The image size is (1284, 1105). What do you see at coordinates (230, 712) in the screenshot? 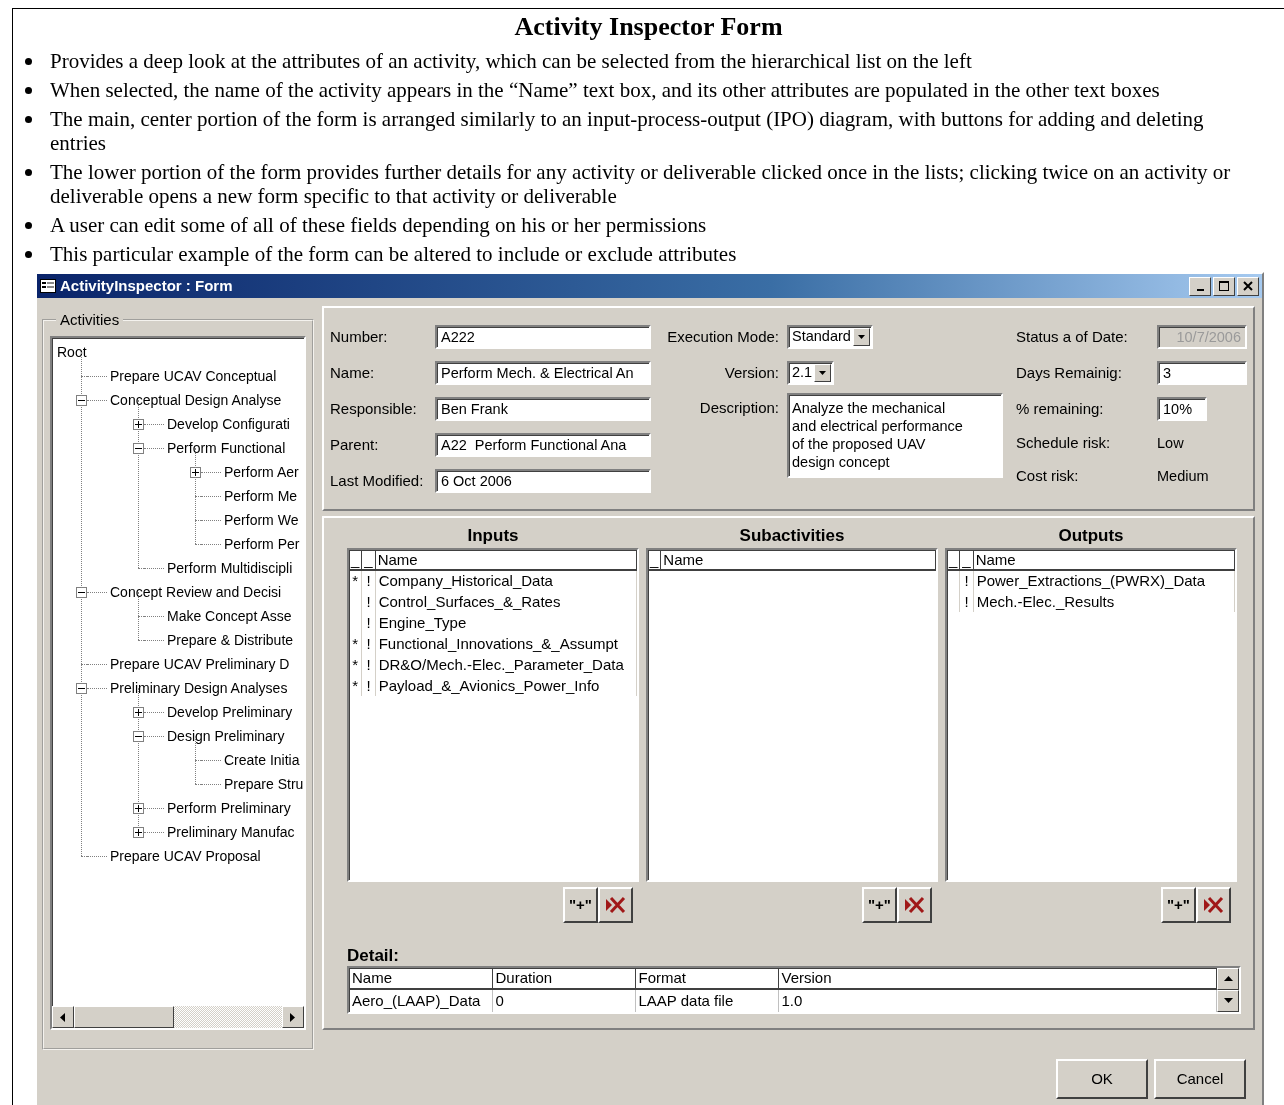
I see `tree-item: Develop Preliminary` at bounding box center [230, 712].